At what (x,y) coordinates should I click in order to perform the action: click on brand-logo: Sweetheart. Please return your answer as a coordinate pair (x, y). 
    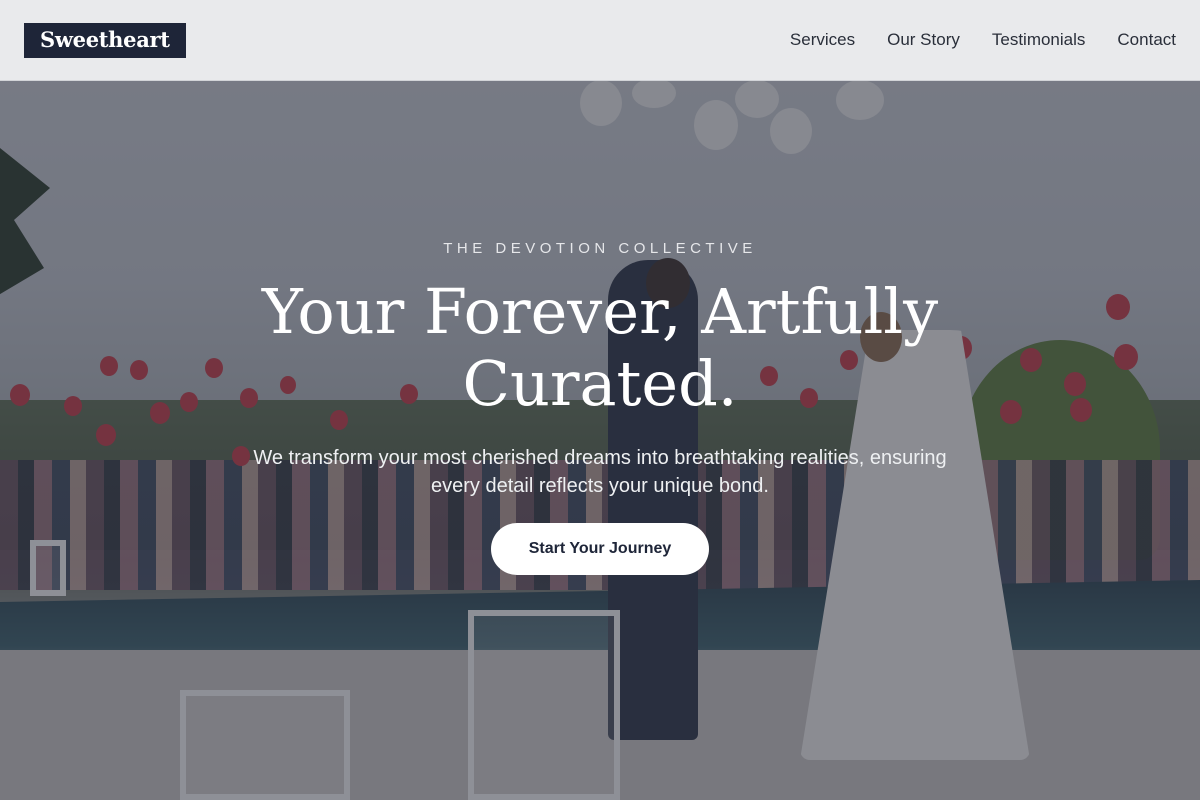
    Looking at the image, I should click on (105, 40).